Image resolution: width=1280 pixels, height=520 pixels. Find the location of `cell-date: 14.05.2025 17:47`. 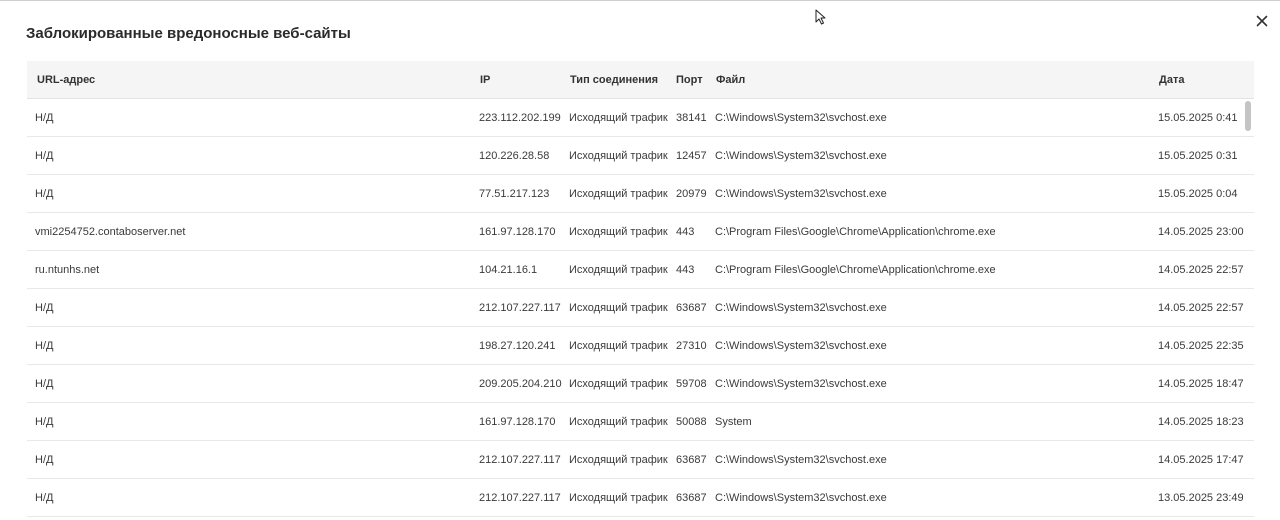

cell-date: 14.05.2025 17:47 is located at coordinates (1201, 460).